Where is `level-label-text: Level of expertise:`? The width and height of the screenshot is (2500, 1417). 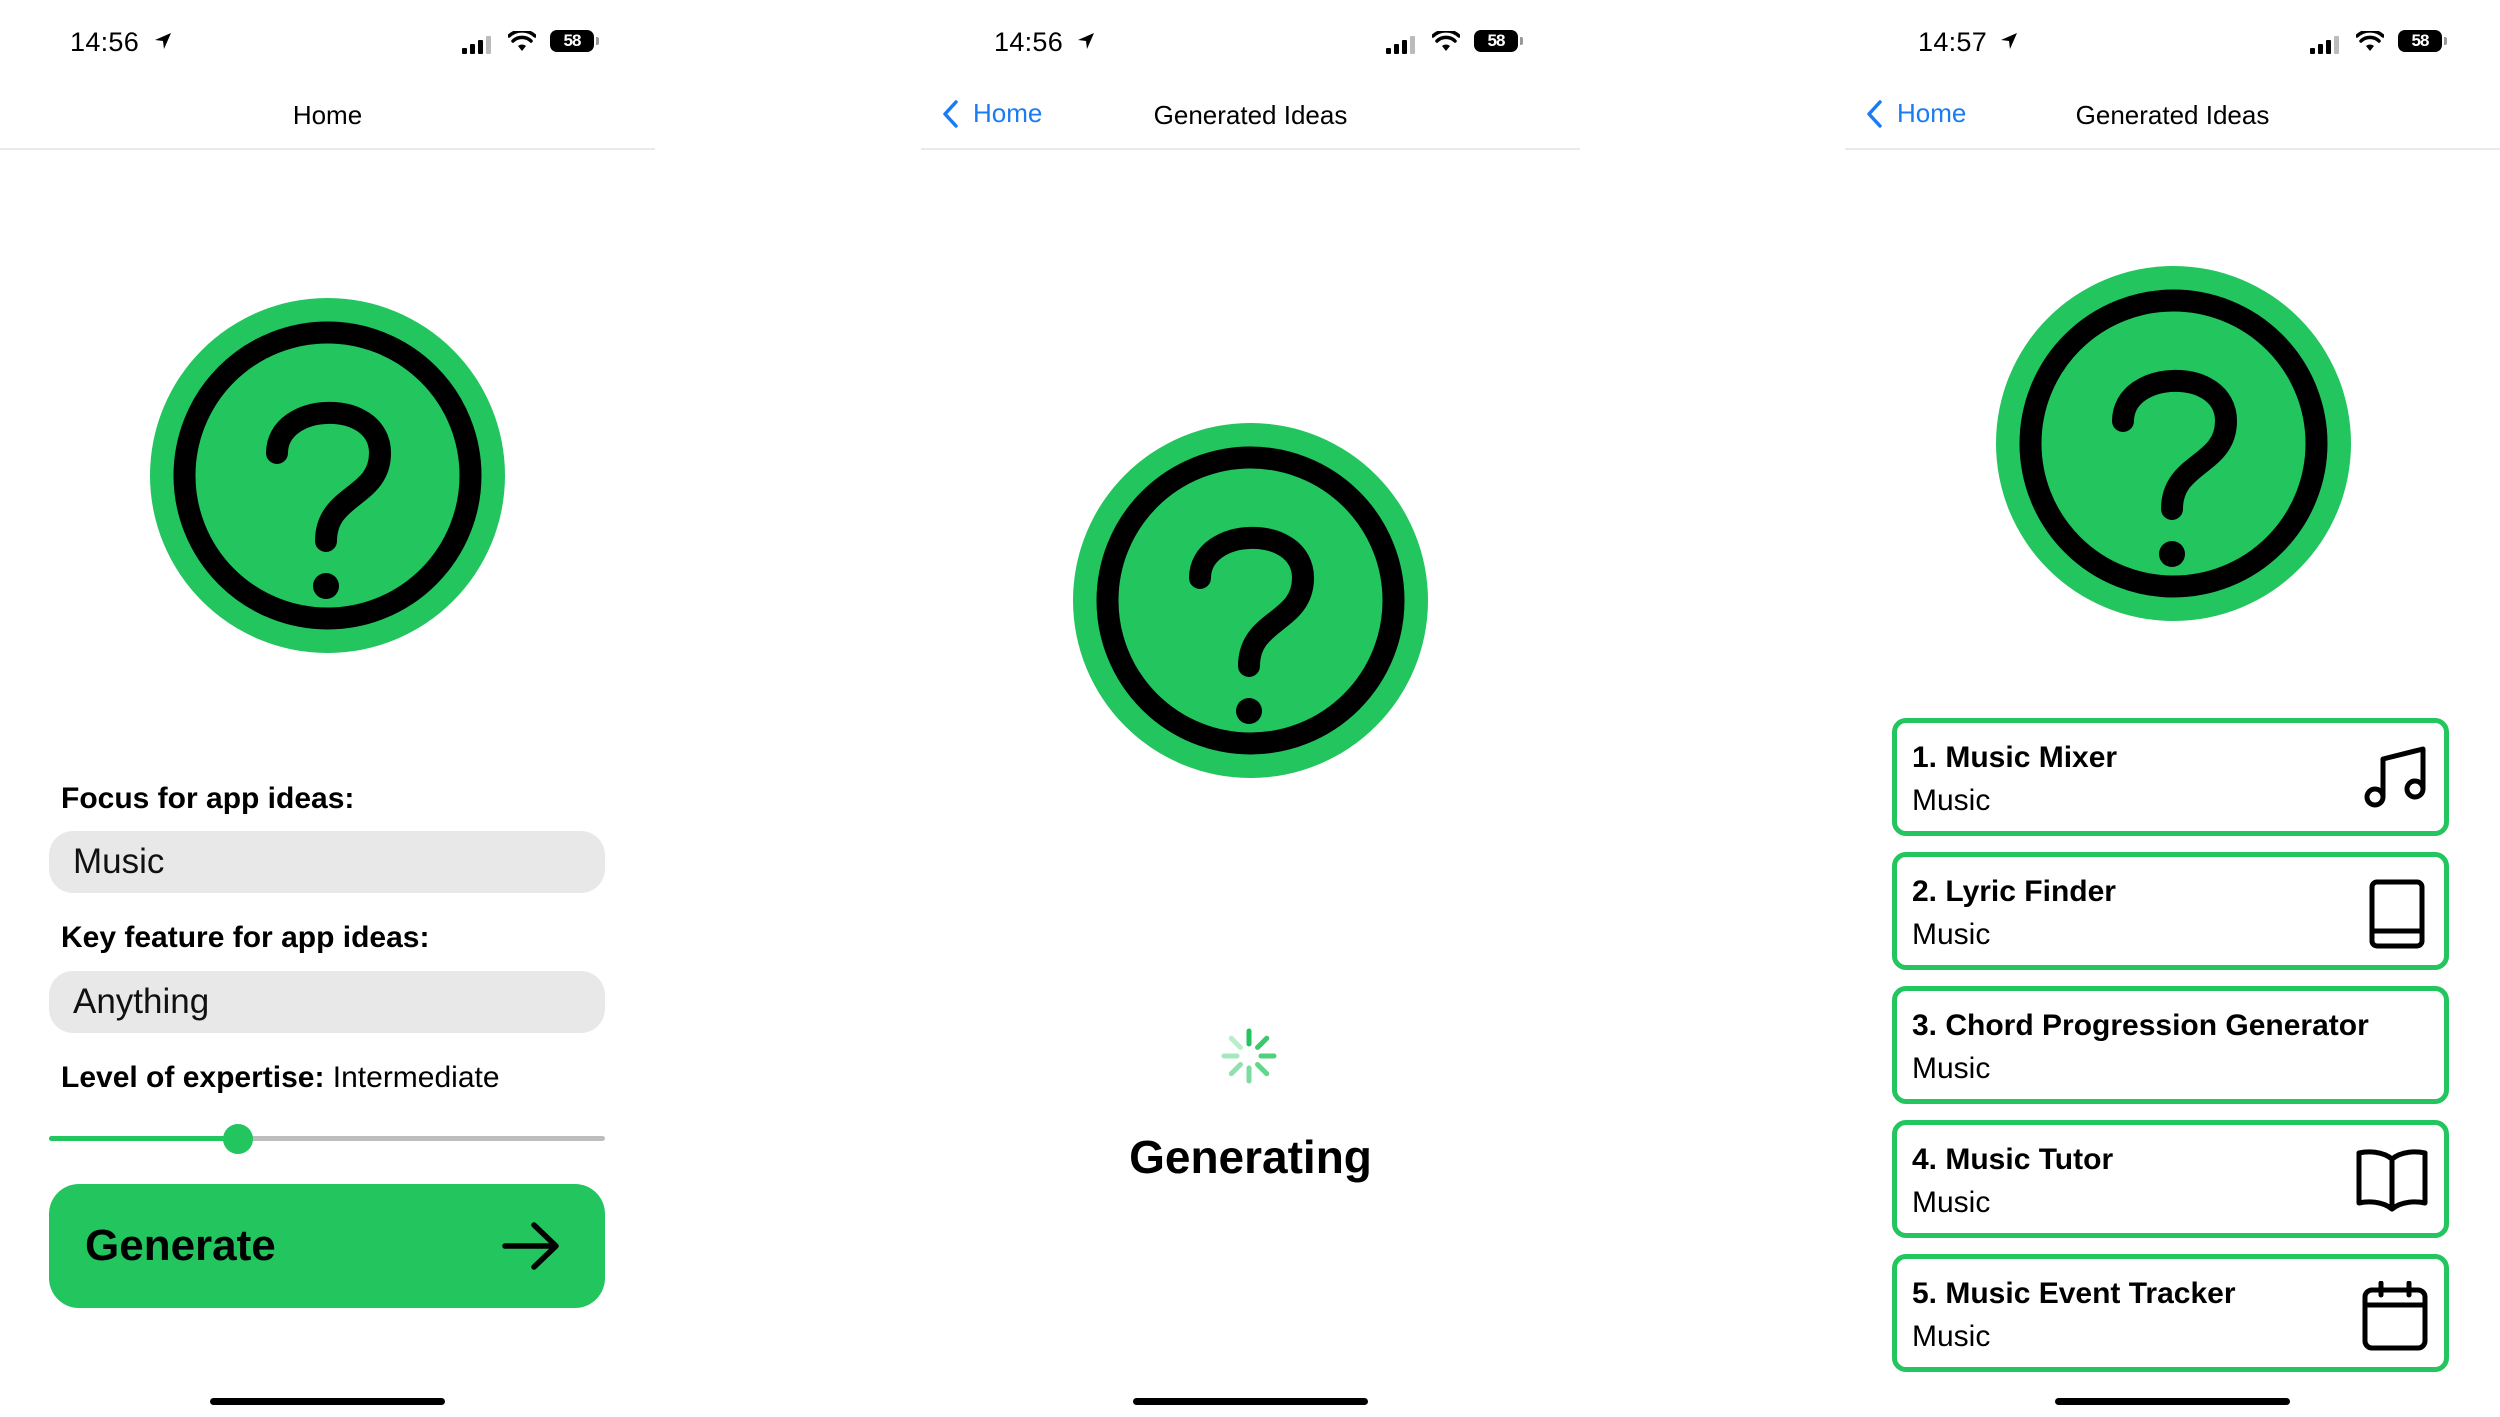
level-label-text: Level of expertise: is located at coordinates (193, 1077).